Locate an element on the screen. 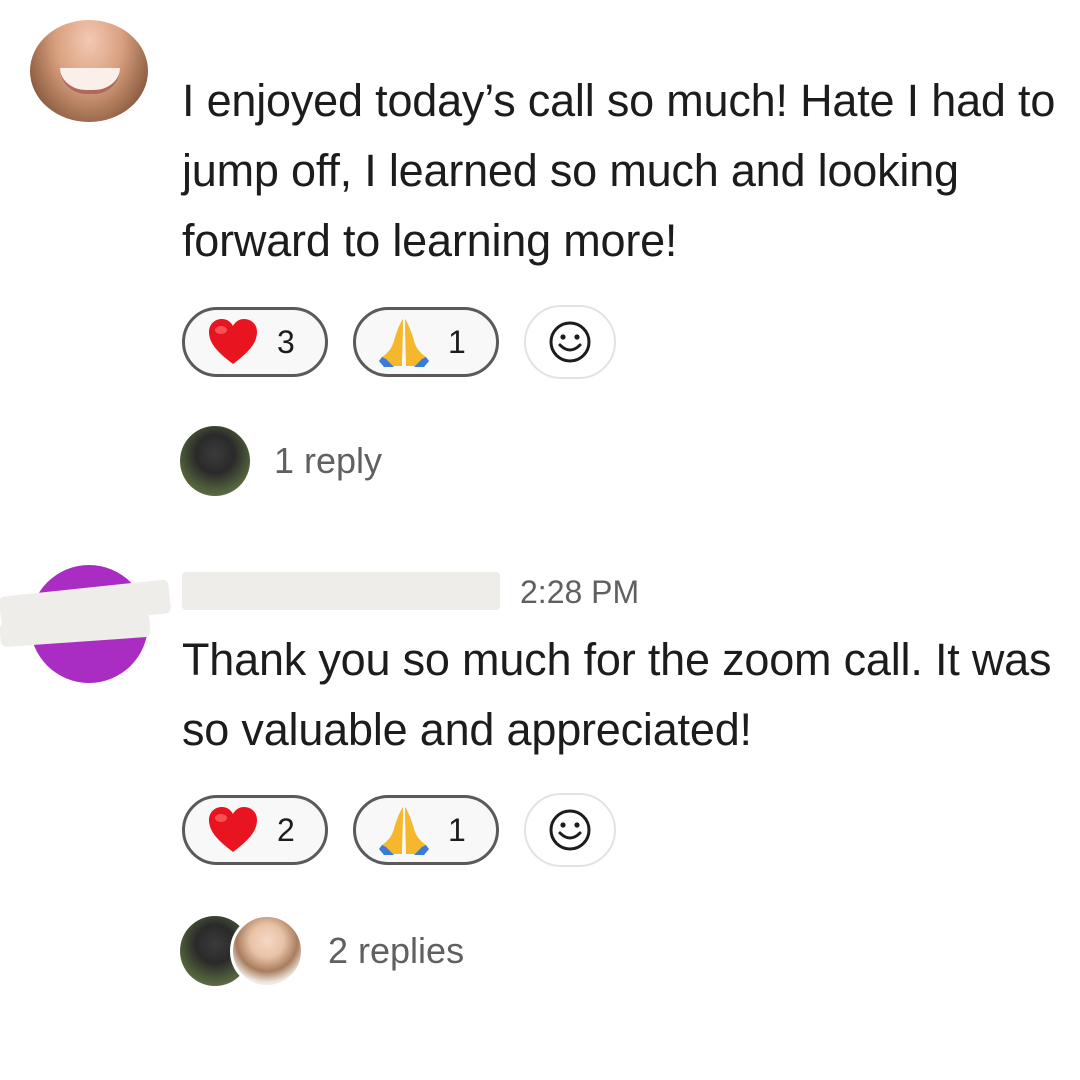 The image size is (1080, 1080). thread-replies-link: 2 replies is located at coordinates (322, 951).